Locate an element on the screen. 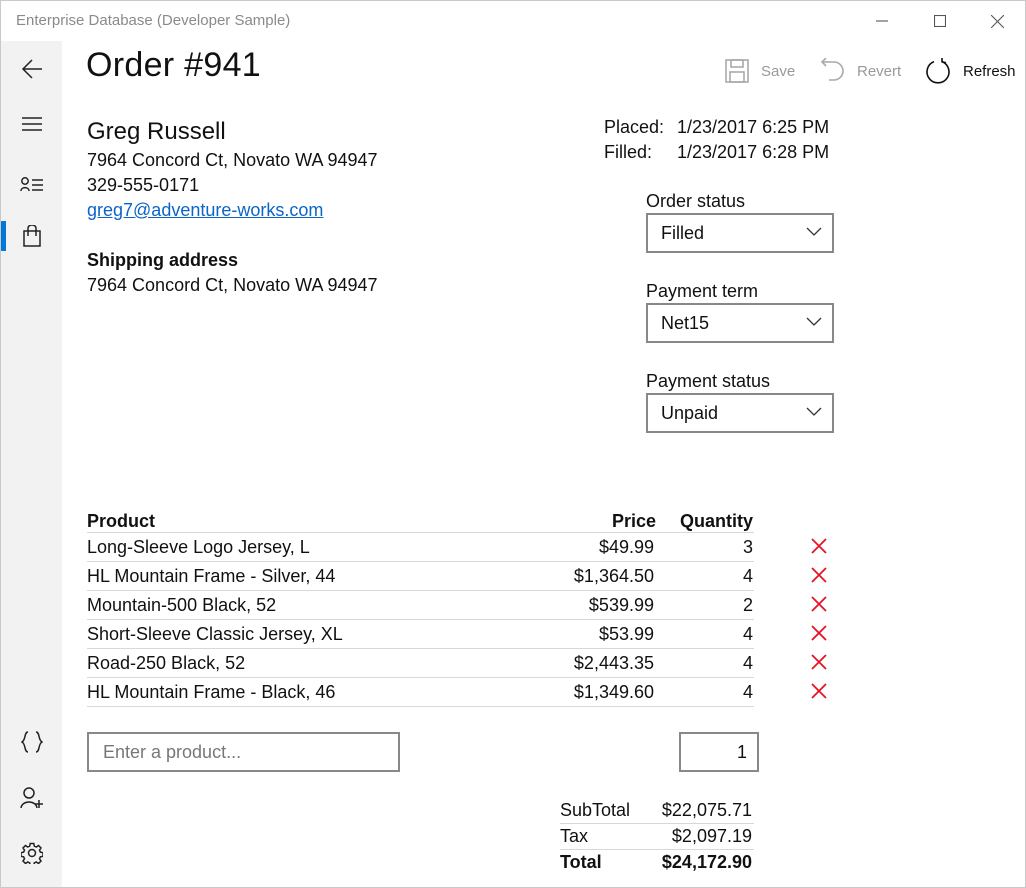  minimize-button is located at coordinates (882, 21).